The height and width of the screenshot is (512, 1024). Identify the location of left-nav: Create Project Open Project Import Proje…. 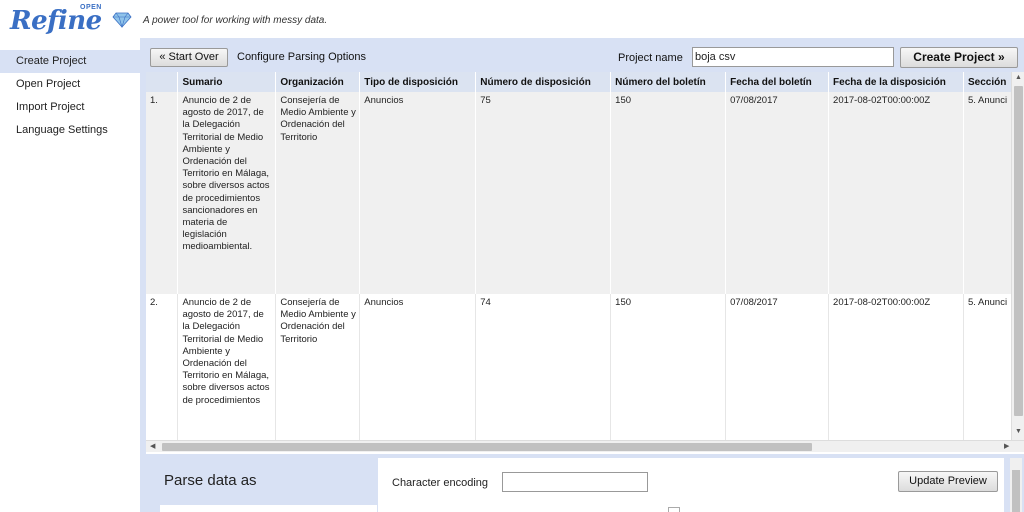
(70, 96).